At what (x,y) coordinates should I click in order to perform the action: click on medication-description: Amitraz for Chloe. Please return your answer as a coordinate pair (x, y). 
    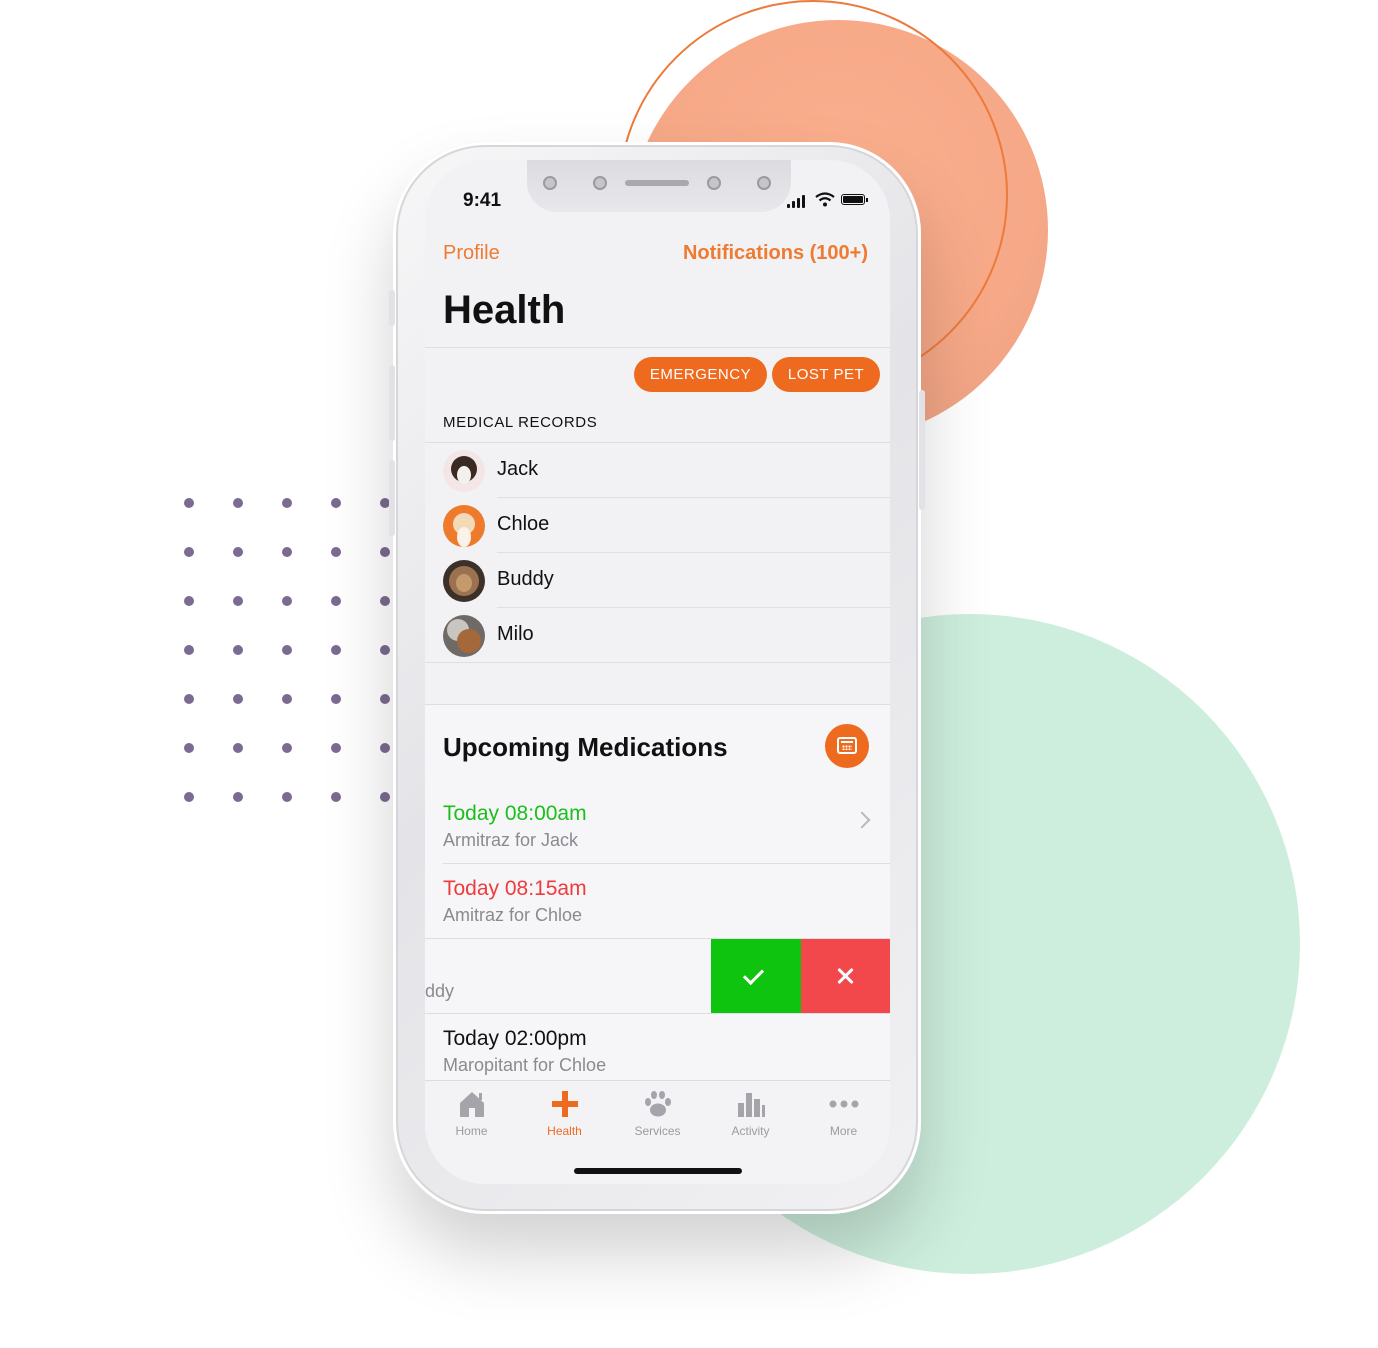
    Looking at the image, I should click on (513, 915).